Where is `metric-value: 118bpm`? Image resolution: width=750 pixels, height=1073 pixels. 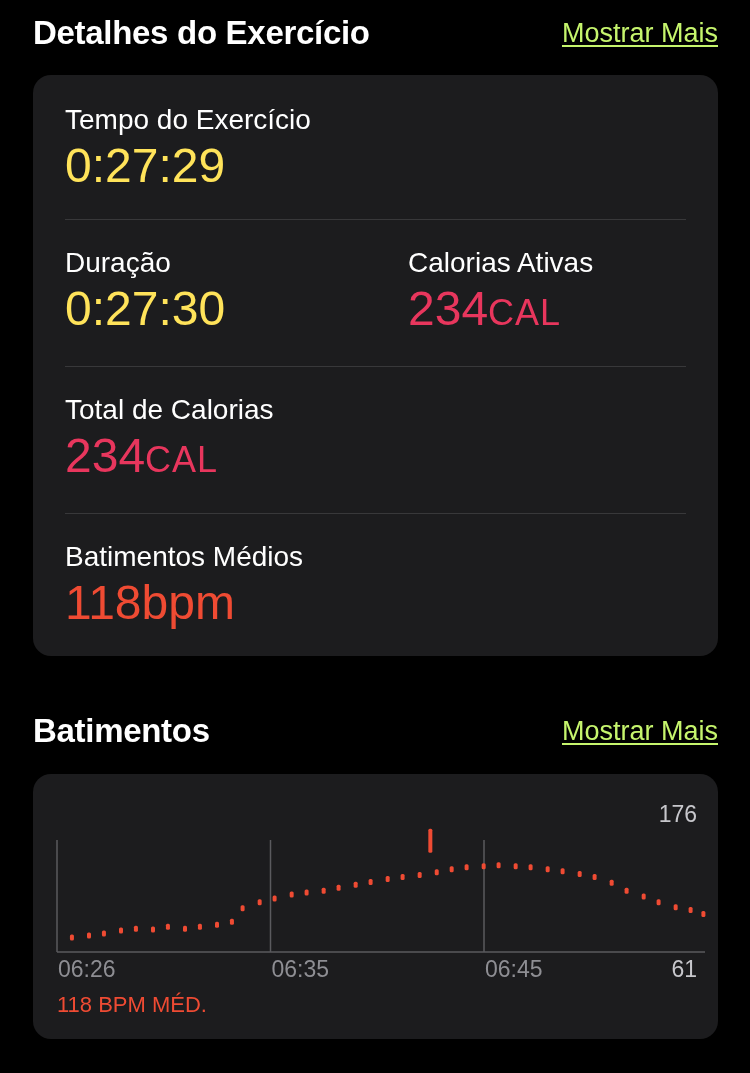 metric-value: 118bpm is located at coordinates (150, 603).